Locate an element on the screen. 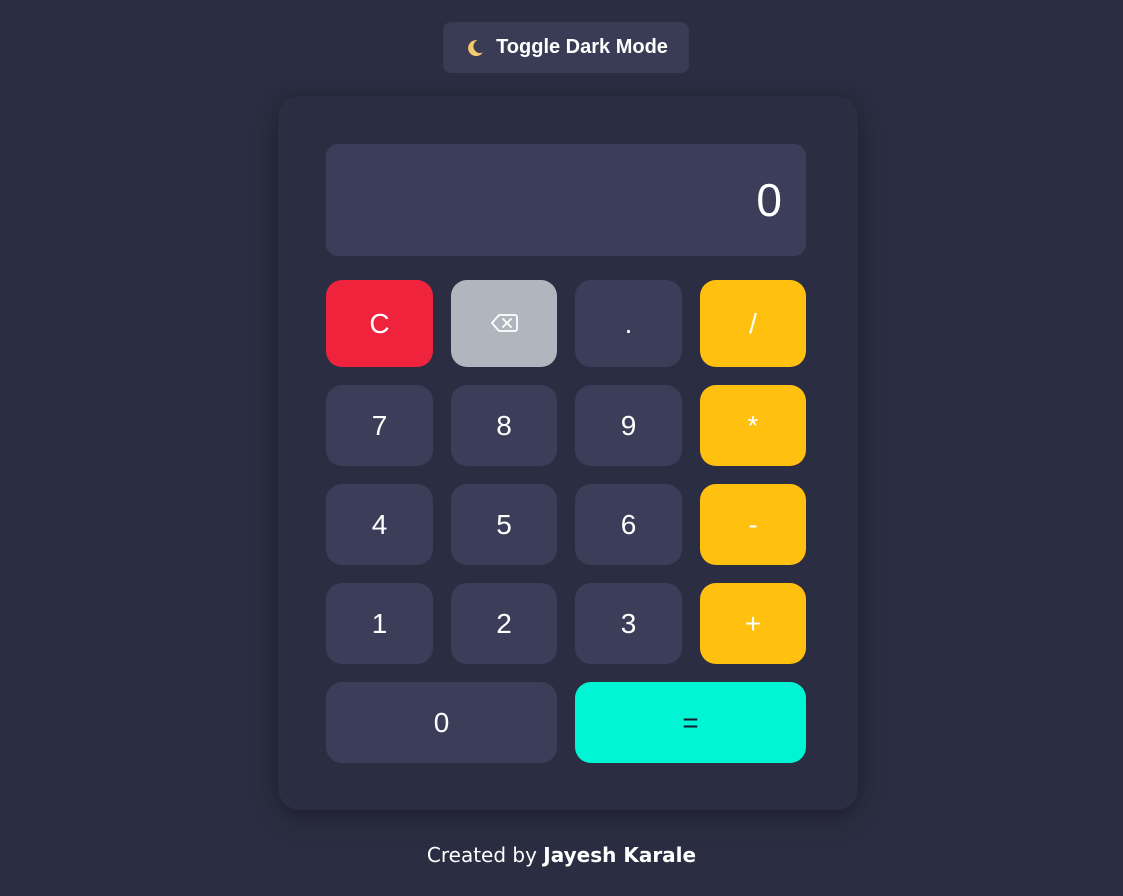 The height and width of the screenshot is (896, 1123). multiply-button: * is located at coordinates (753, 425).